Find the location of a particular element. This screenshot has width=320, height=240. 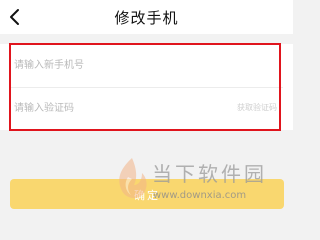

page-title: 修改手机 is located at coordinates (146, 18).